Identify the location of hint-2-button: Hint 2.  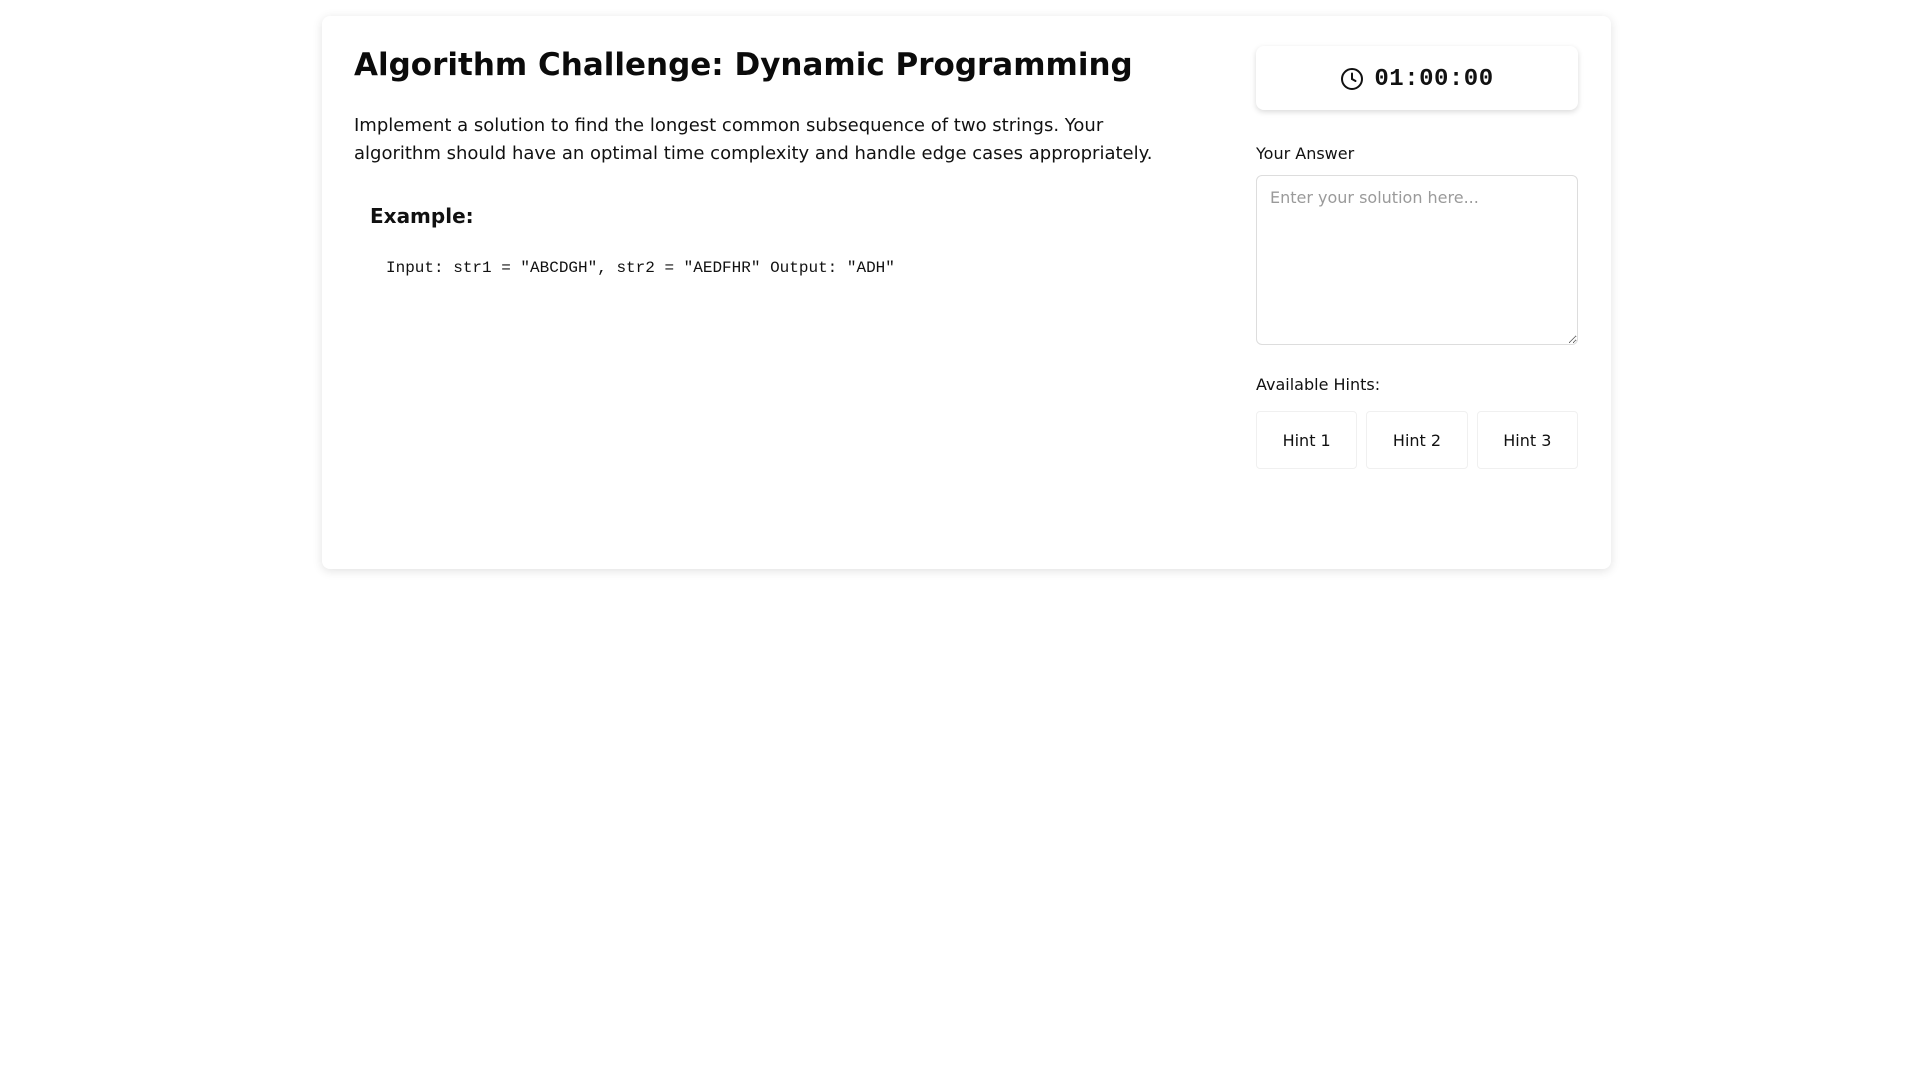
(1417, 440).